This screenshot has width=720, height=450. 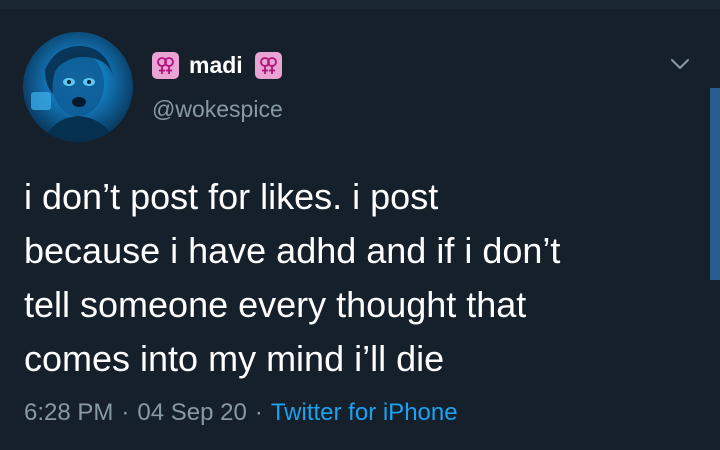 I want to click on tweet-metadata: 6:28 PM · 04 Sep 20 · Twitter for iPhone, so click(x=241, y=413).